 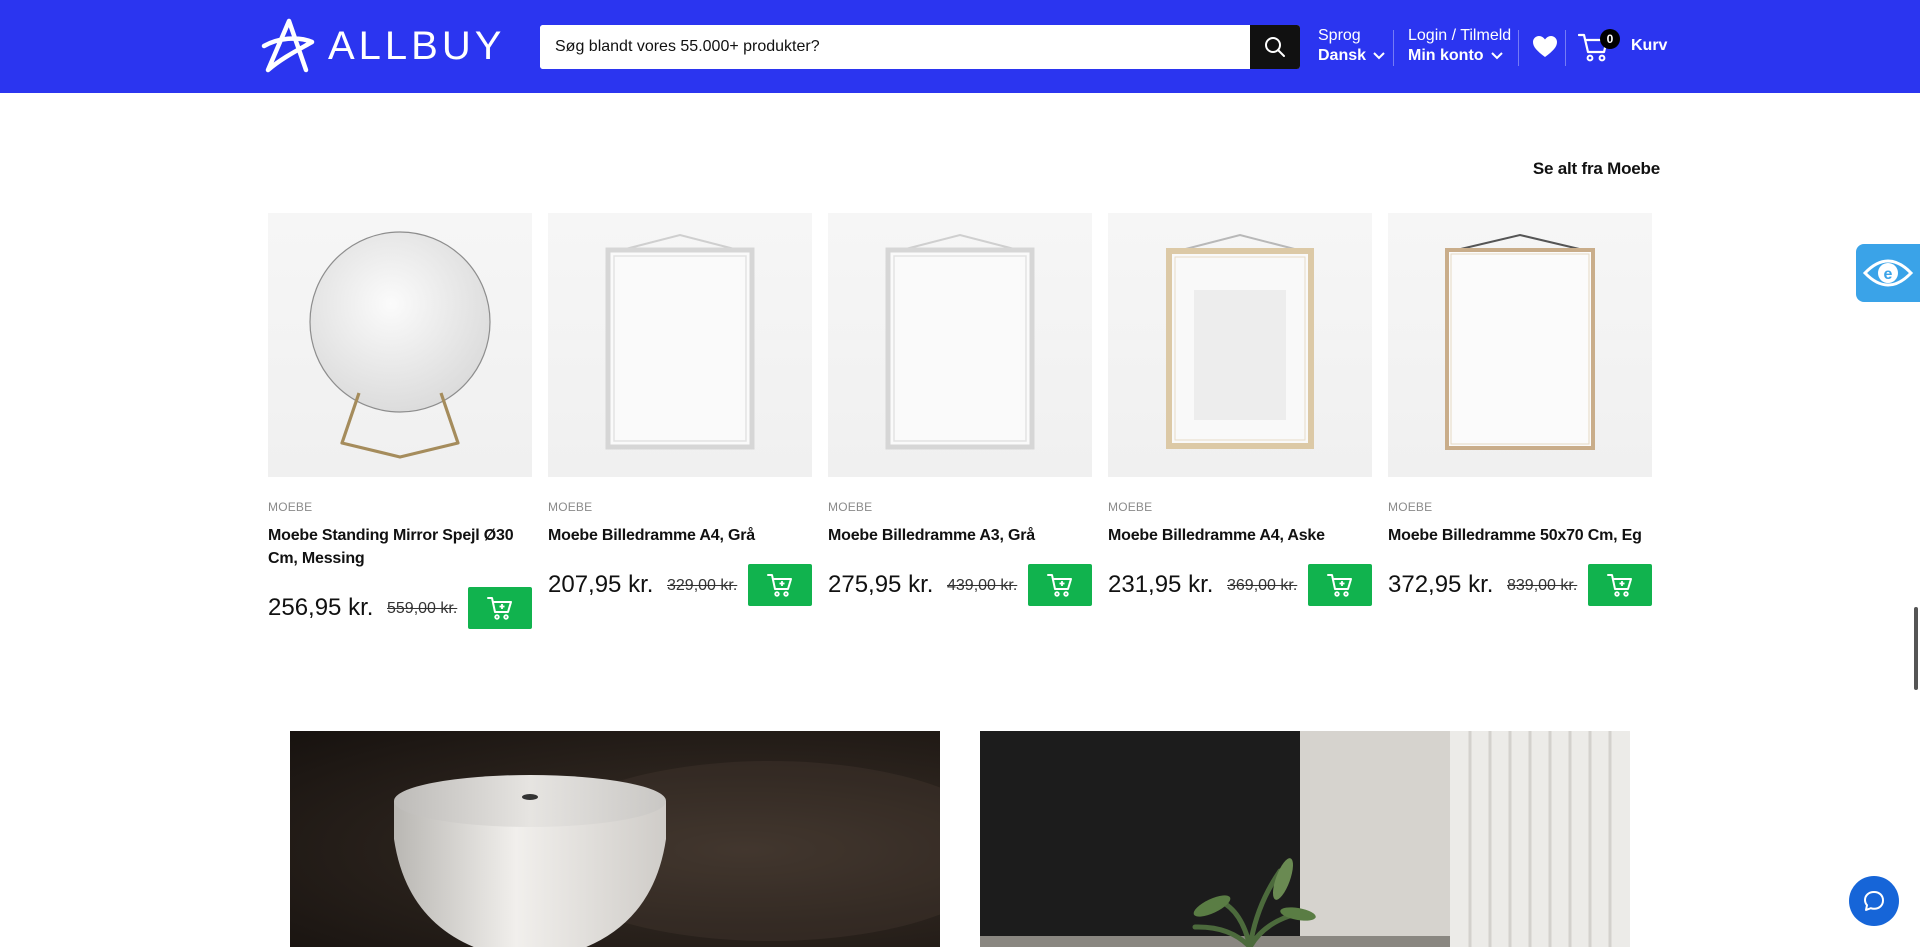 I want to click on search-button, so click(x=1275, y=47).